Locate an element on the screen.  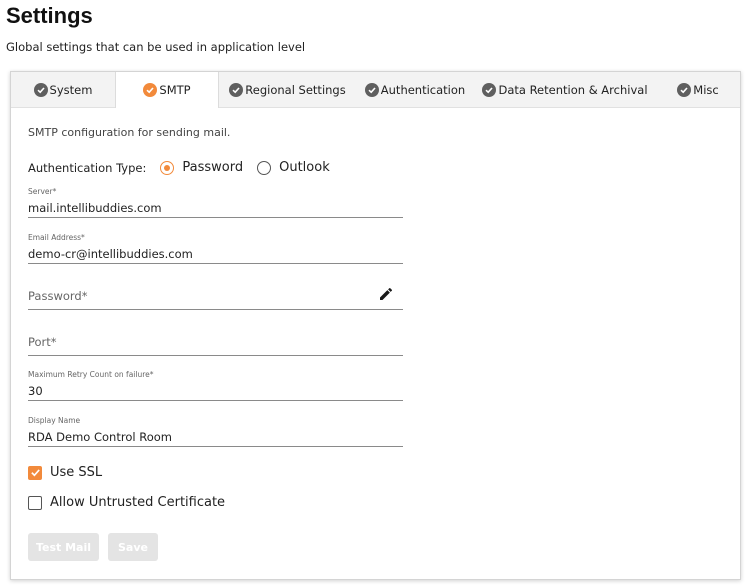
server-label: Server* is located at coordinates (42, 191).